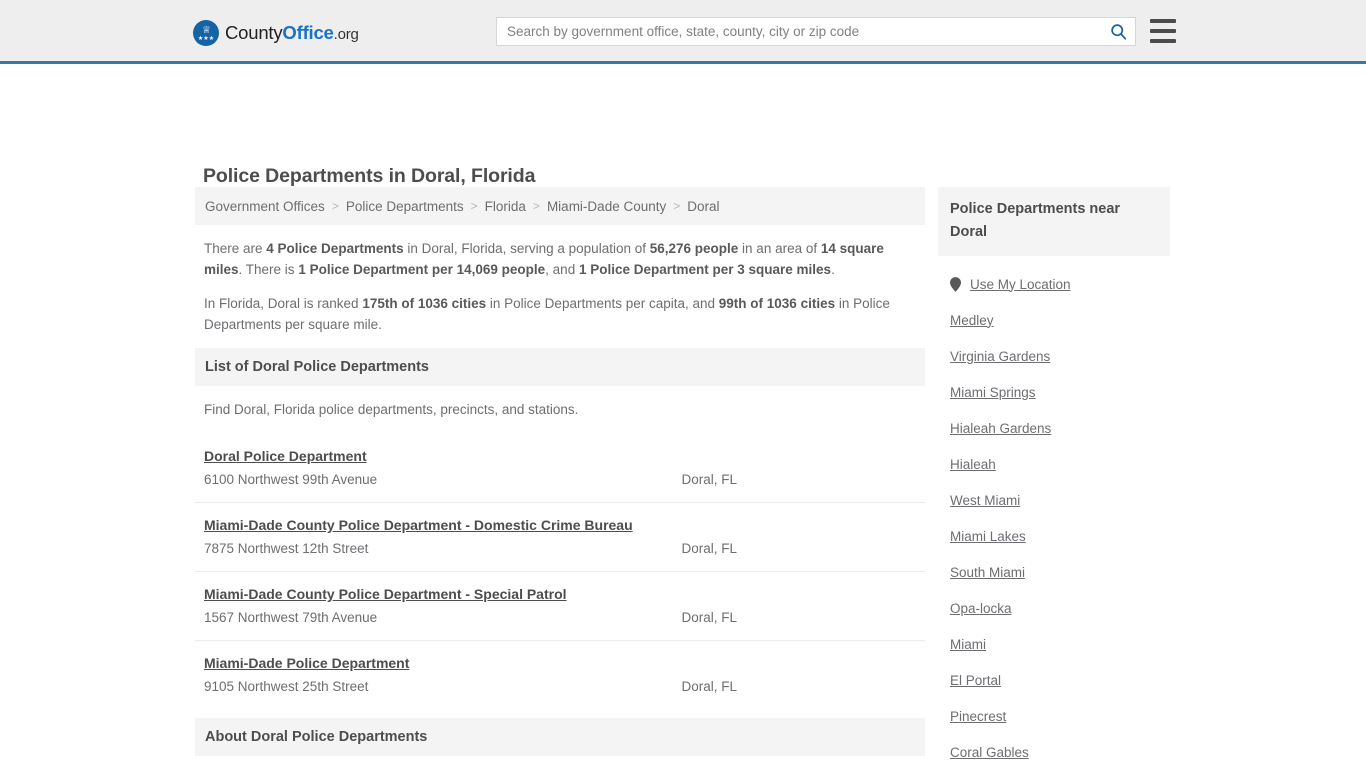  Describe the element at coordinates (1054, 392) in the screenshot. I see `sidebar-city-row: Miami Springs` at that location.